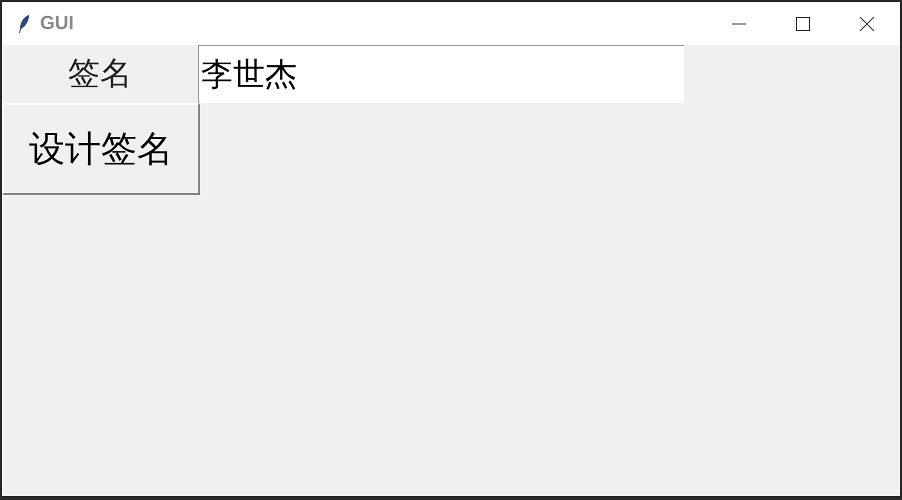 This screenshot has height=500, width=902. I want to click on feather-icon, so click(24, 24).